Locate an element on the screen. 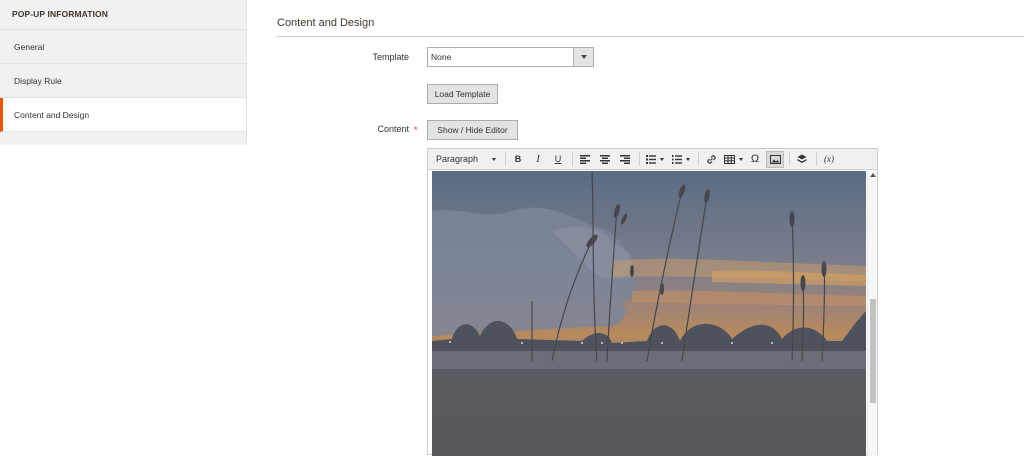 The width and height of the screenshot is (1024, 456). content-label: Content is located at coordinates (393, 129).